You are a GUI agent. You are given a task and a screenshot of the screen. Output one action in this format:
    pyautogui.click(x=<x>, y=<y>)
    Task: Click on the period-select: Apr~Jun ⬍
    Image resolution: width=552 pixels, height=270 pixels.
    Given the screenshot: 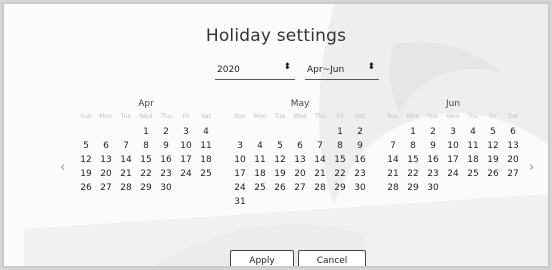 What is the action you would take?
    pyautogui.click(x=342, y=70)
    